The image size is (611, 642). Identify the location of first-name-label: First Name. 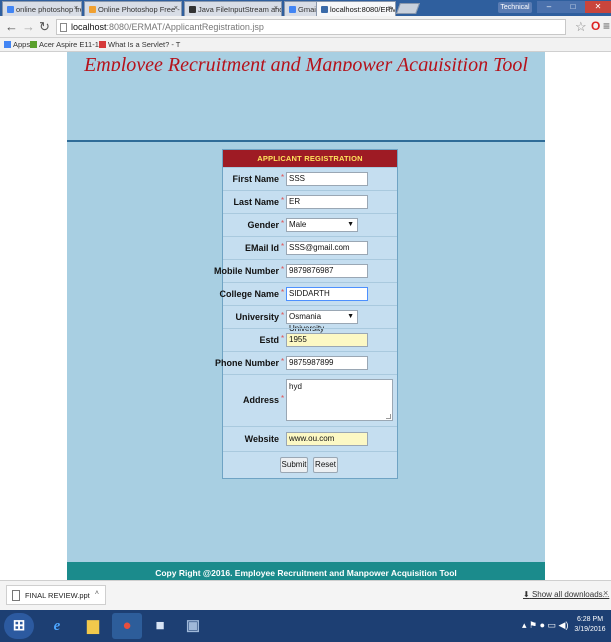
(255, 179).